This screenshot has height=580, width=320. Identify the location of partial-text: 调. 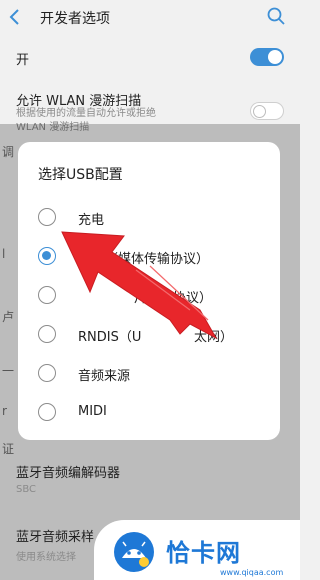
(8, 152).